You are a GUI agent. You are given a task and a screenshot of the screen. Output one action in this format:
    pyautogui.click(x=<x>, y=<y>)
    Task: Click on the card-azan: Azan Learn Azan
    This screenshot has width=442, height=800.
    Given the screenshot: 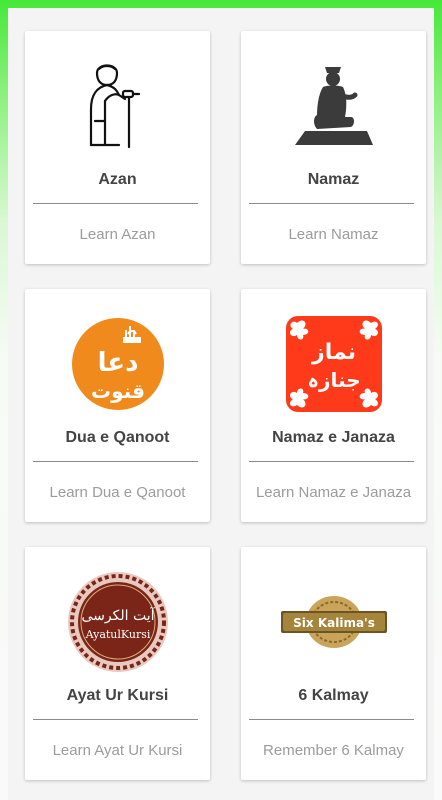 What is the action you would take?
    pyautogui.click(x=117, y=147)
    